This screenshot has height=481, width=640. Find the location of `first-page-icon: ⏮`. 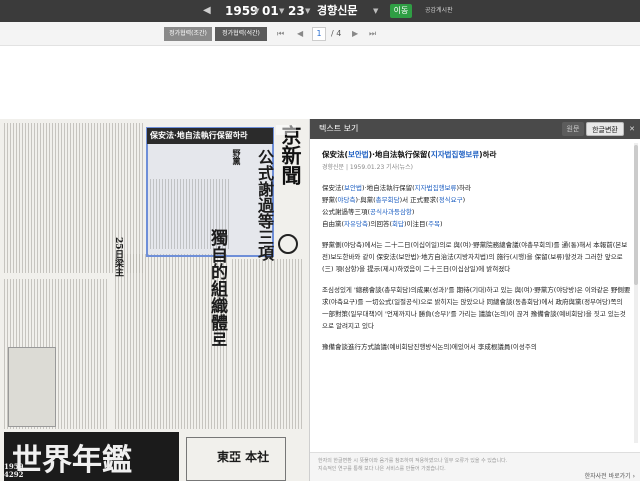

first-page-icon: ⏮ is located at coordinates (280, 34).